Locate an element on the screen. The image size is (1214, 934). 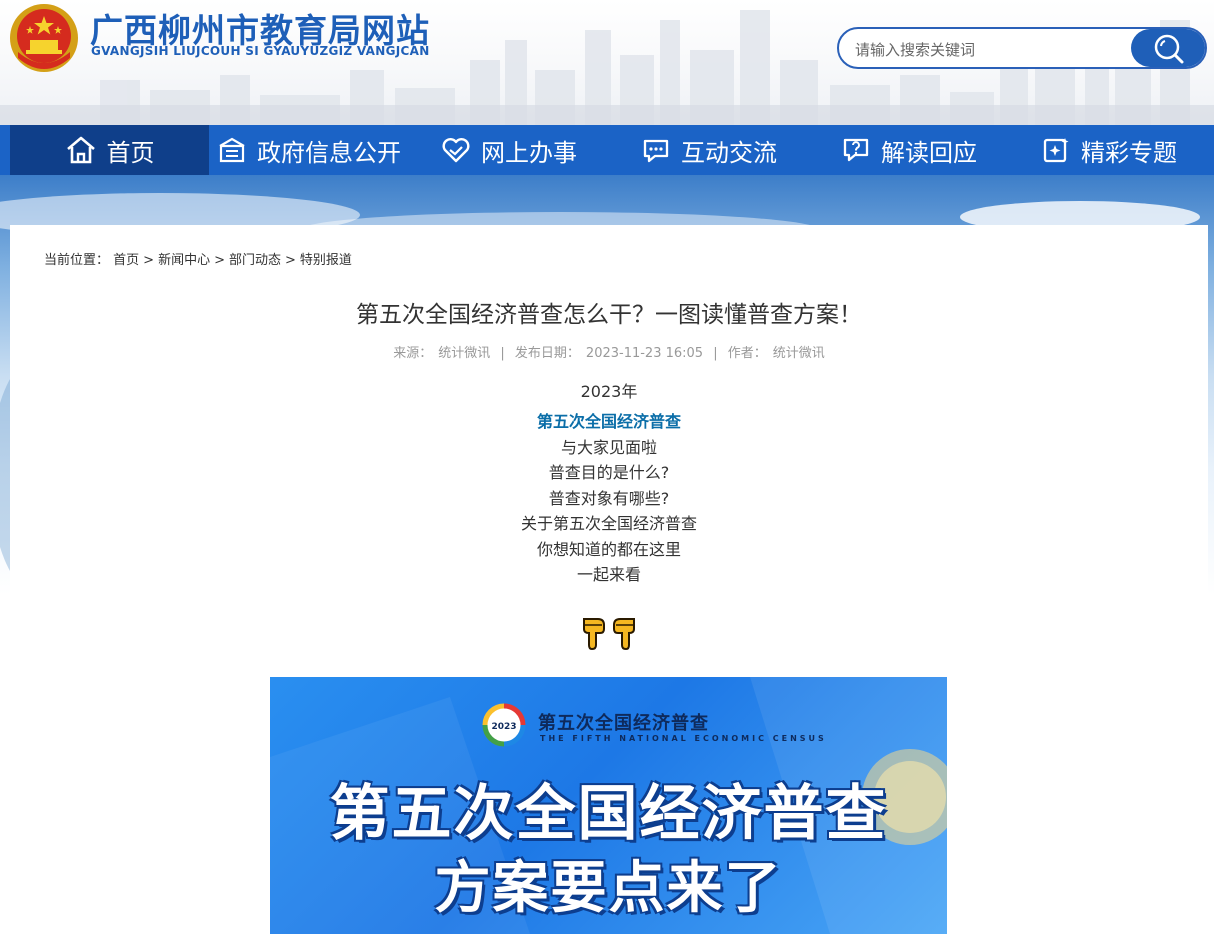
breadcrumb-department-news: 部门动态 is located at coordinates (255, 260).